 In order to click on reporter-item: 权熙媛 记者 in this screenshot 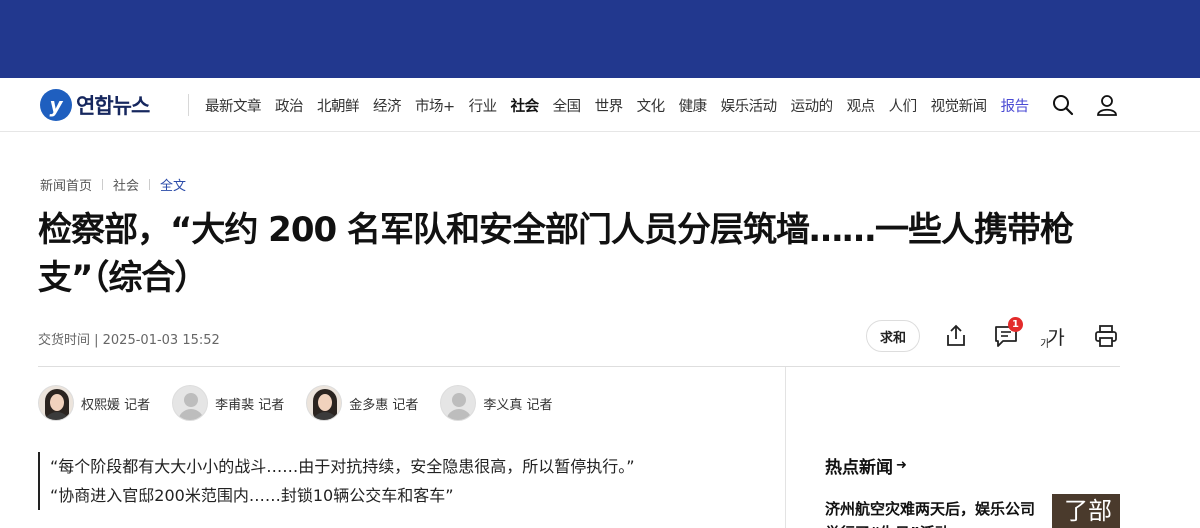, I will do `click(94, 403)`.